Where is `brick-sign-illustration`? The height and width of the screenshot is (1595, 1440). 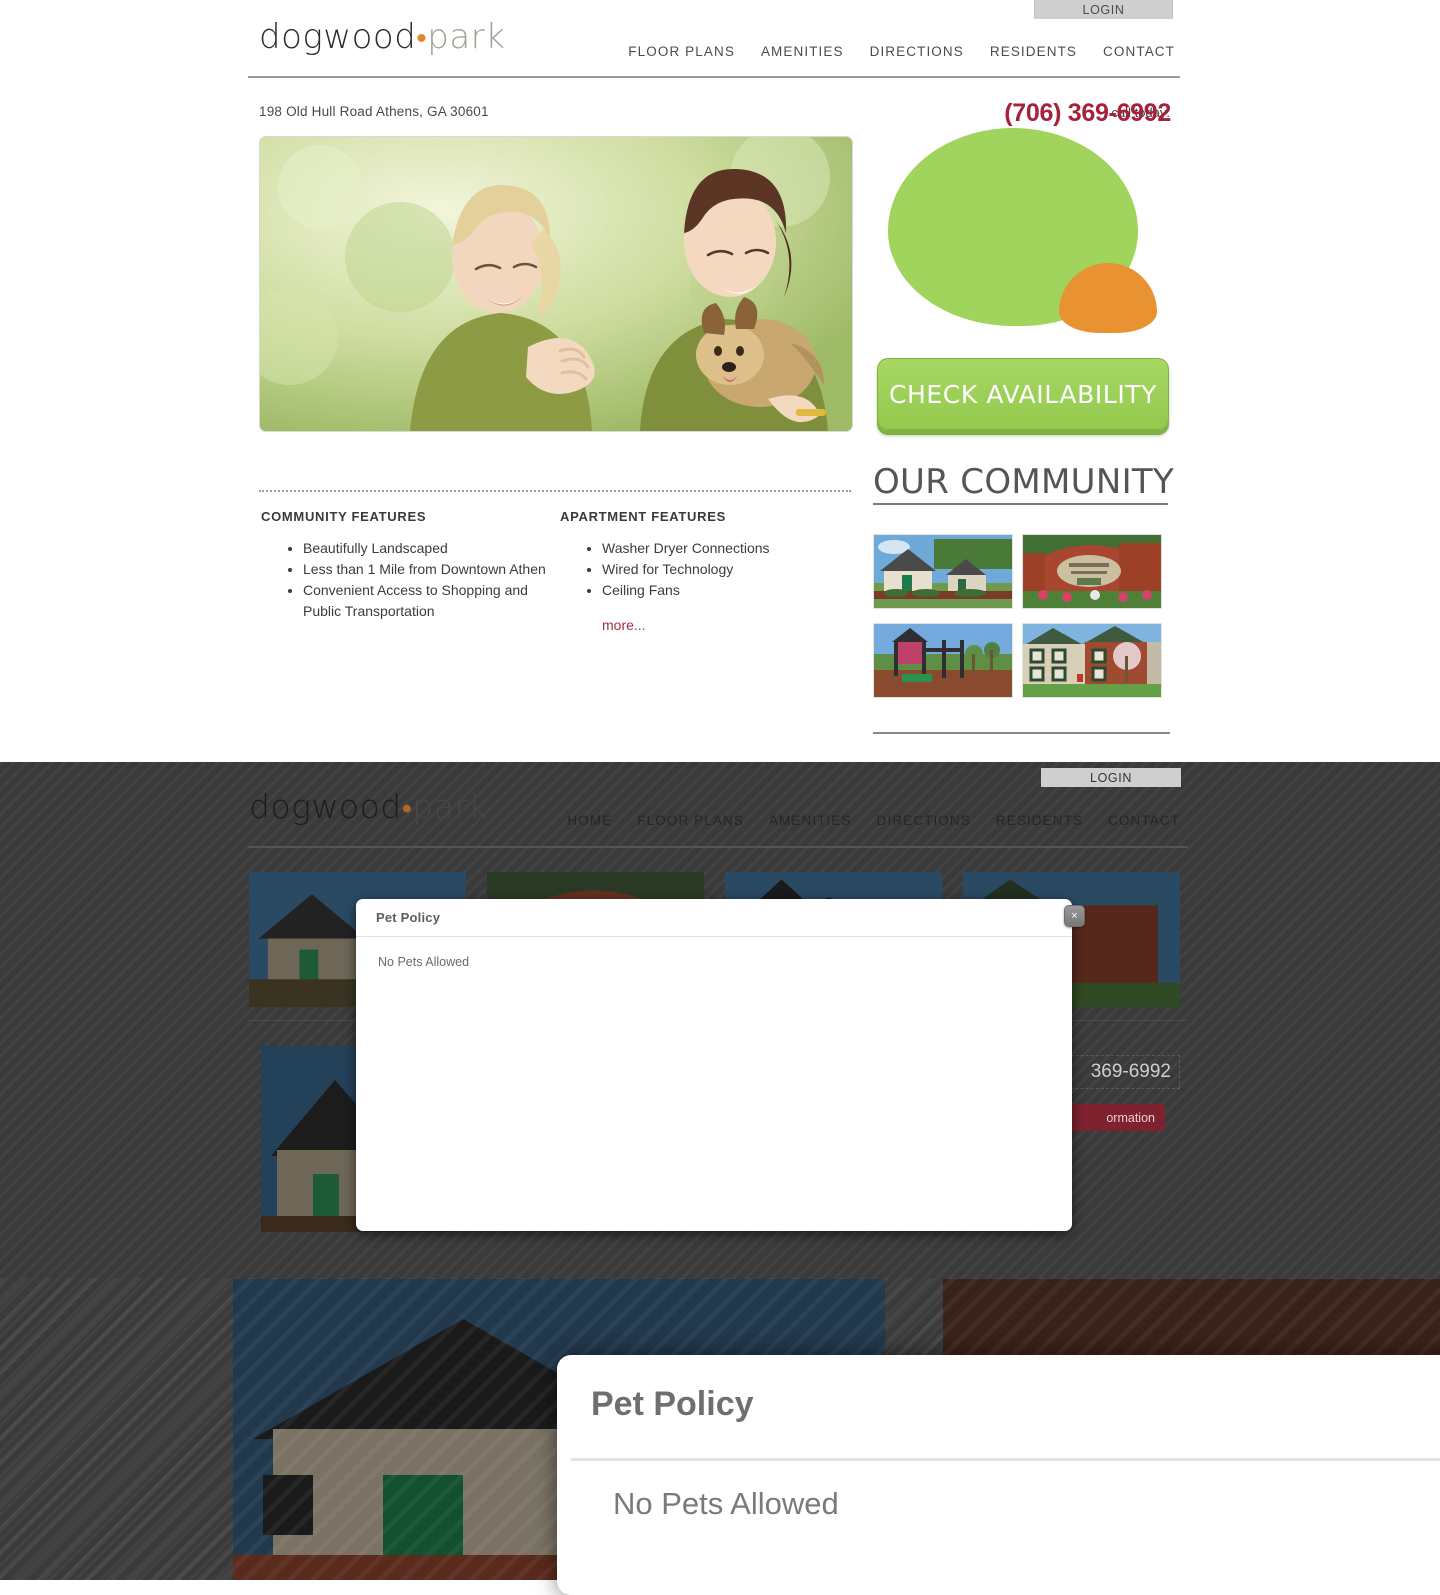
brick-sign-illustration is located at coordinates (1092, 571).